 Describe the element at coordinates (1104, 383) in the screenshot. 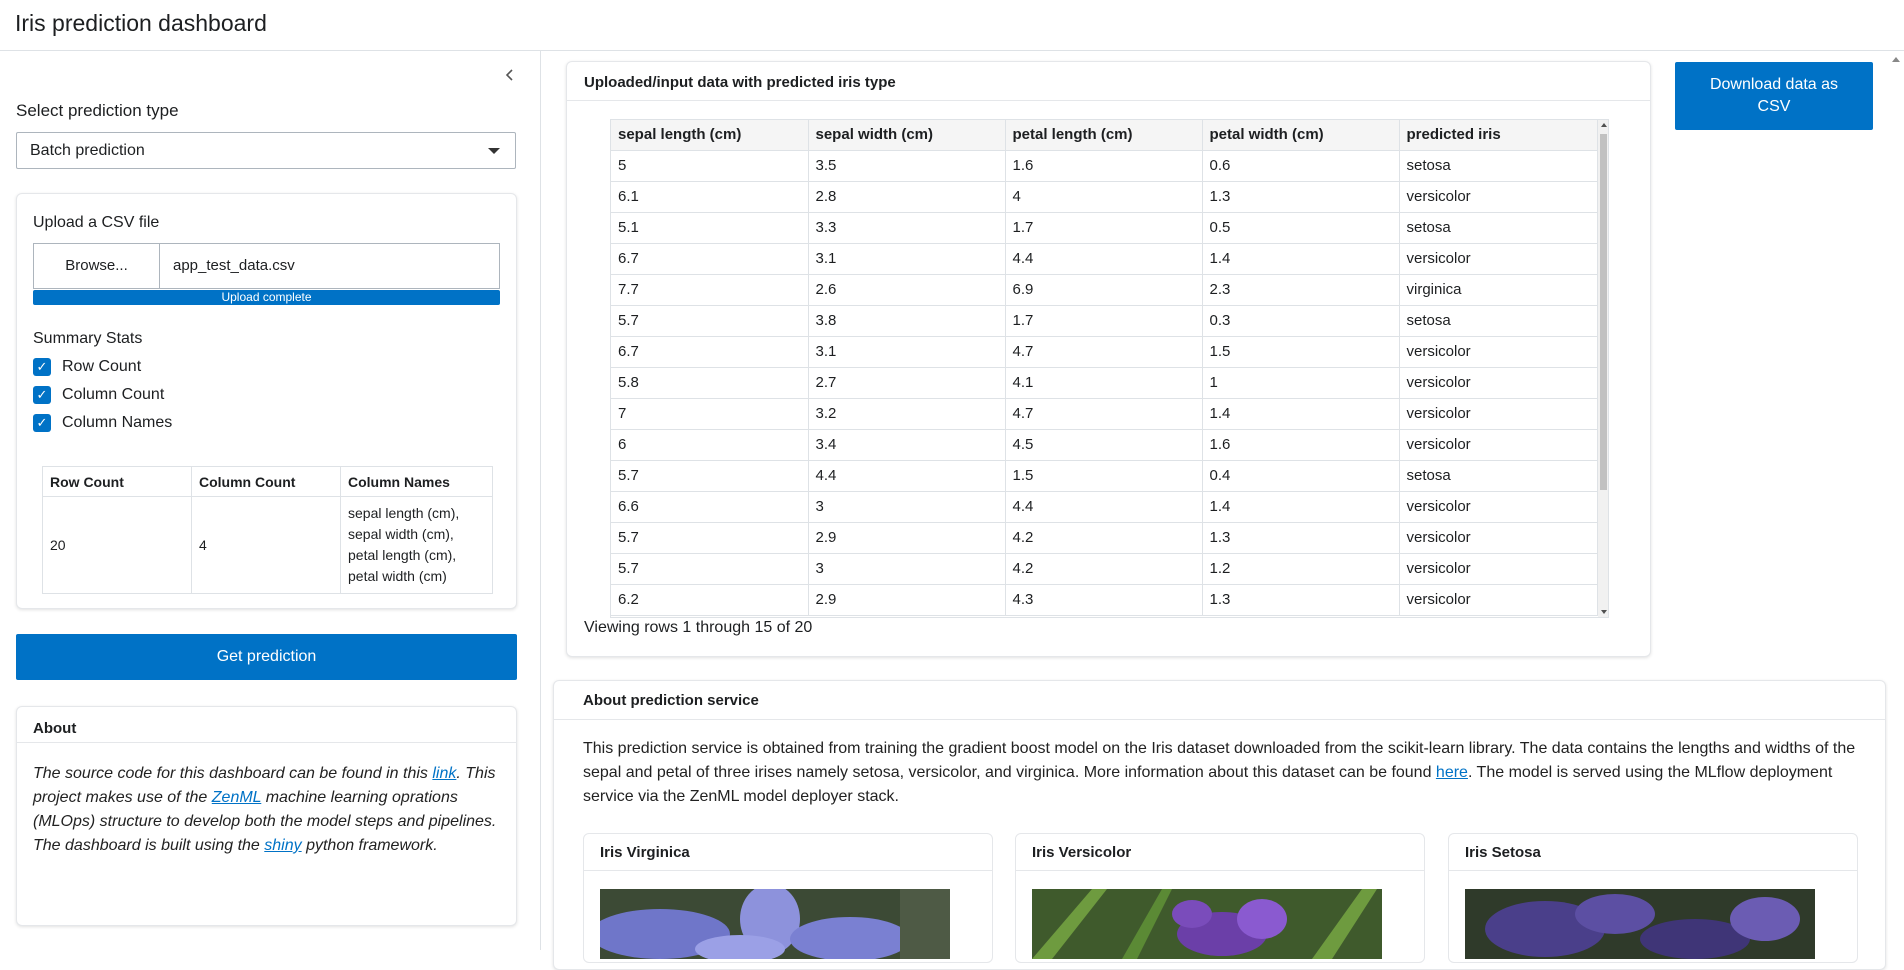

I see `table-row: 5.8 2.7 4.1 1 versicolor` at that location.